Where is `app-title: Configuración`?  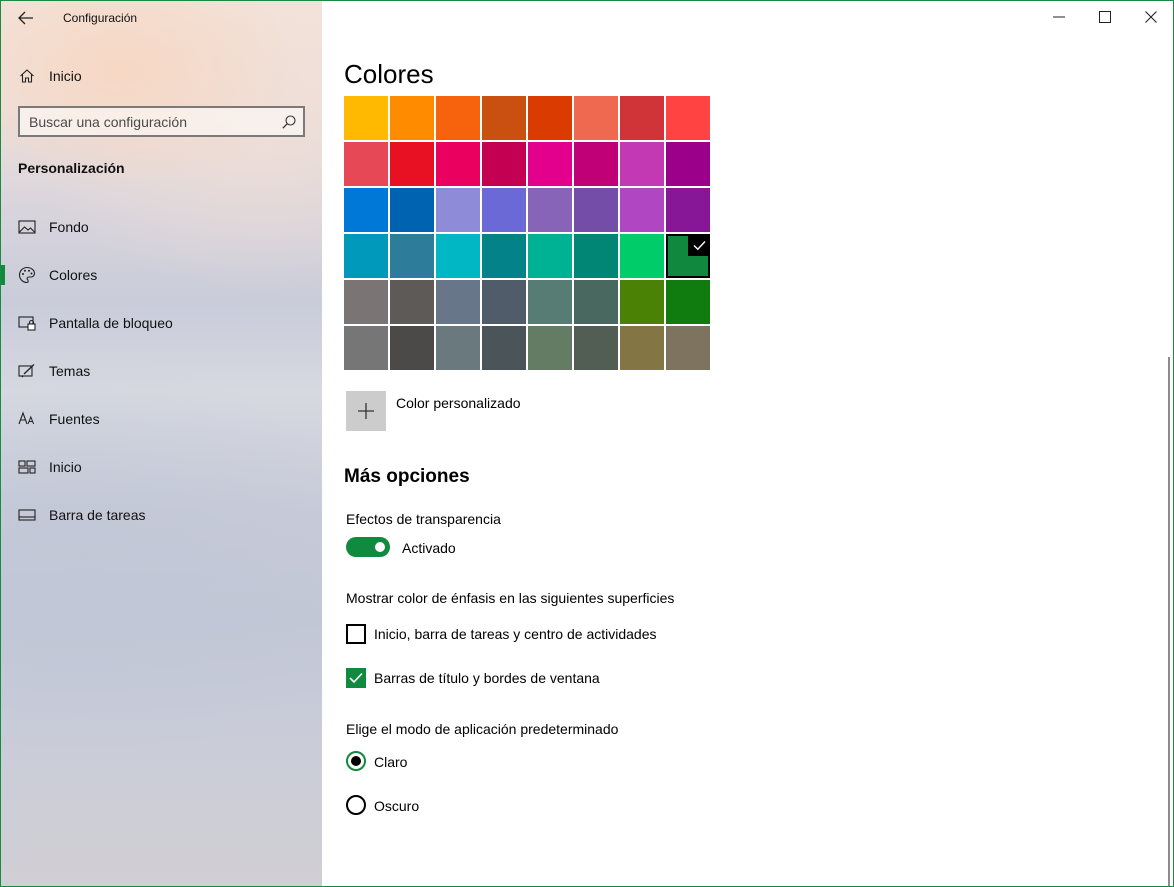
app-title: Configuración is located at coordinates (100, 18).